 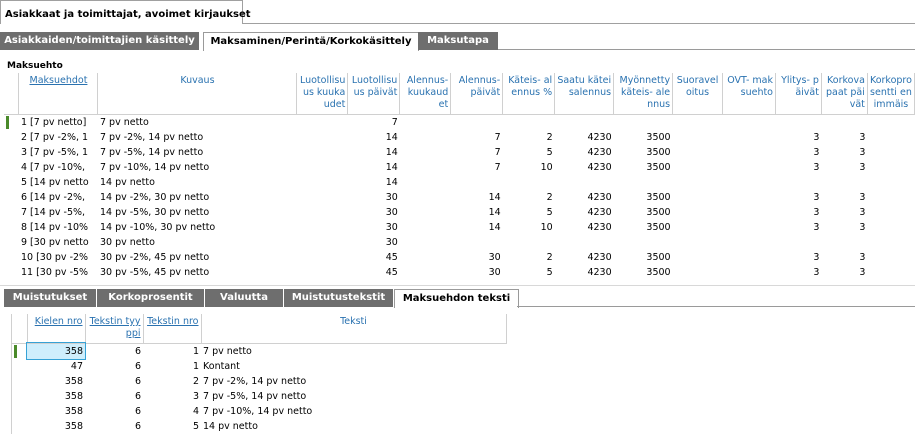 I want to click on table-cell: 358, so click(x=56, y=426).